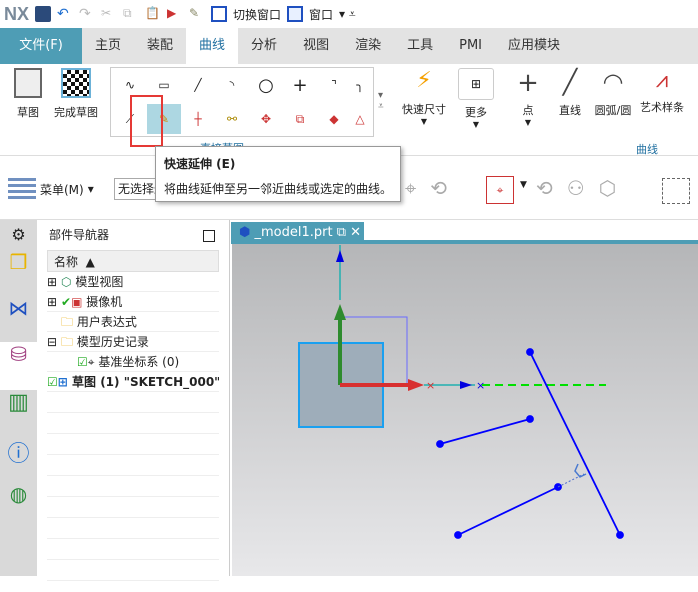 Image resolution: width=698 pixels, height=592 pixels. I want to click on group-label-curve: 曲线, so click(647, 149).